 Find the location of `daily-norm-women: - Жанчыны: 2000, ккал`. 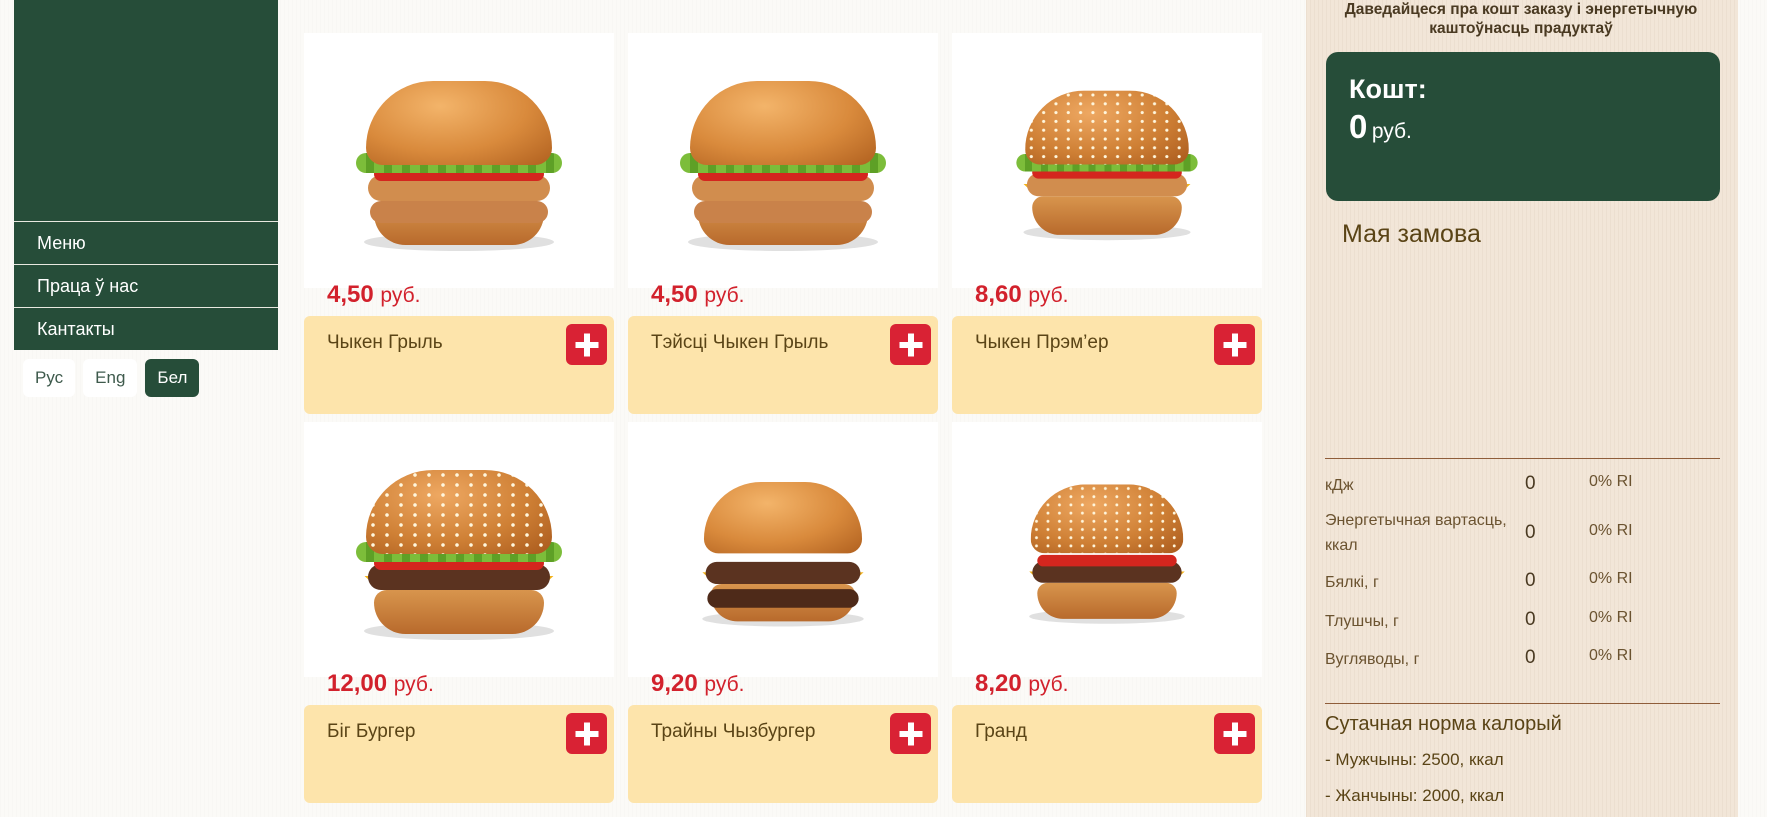

daily-norm-women: - Жанчыны: 2000, ккал is located at coordinates (1415, 795).